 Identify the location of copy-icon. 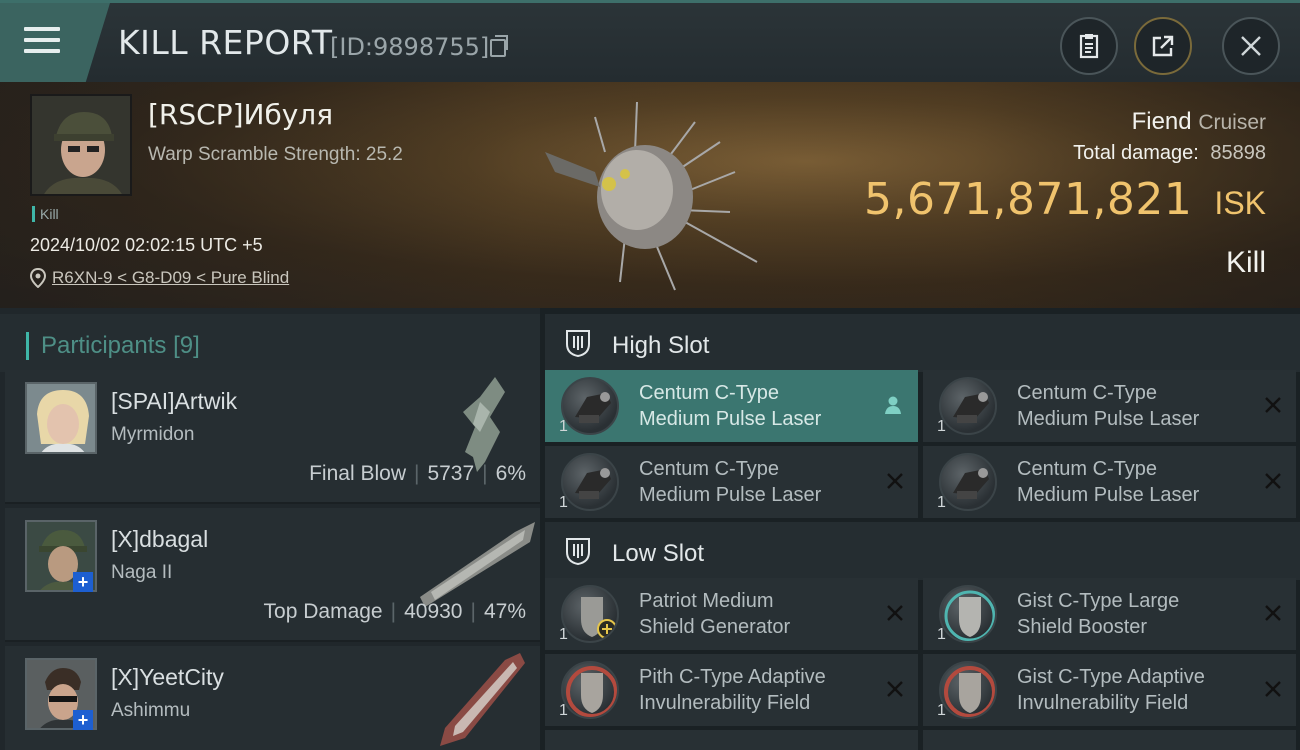
(499, 46).